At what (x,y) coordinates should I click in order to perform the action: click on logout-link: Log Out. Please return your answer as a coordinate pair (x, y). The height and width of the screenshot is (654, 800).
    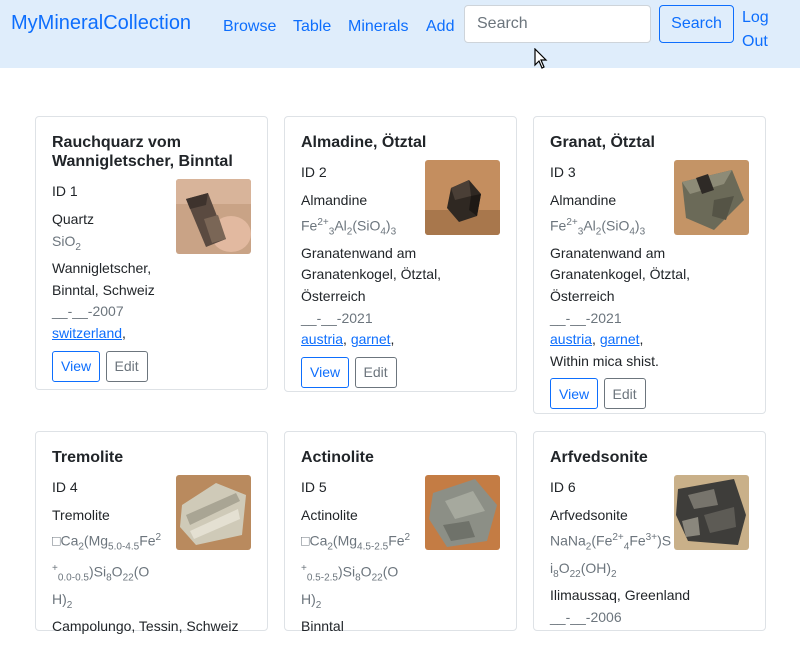
    Looking at the image, I should click on (762, 30).